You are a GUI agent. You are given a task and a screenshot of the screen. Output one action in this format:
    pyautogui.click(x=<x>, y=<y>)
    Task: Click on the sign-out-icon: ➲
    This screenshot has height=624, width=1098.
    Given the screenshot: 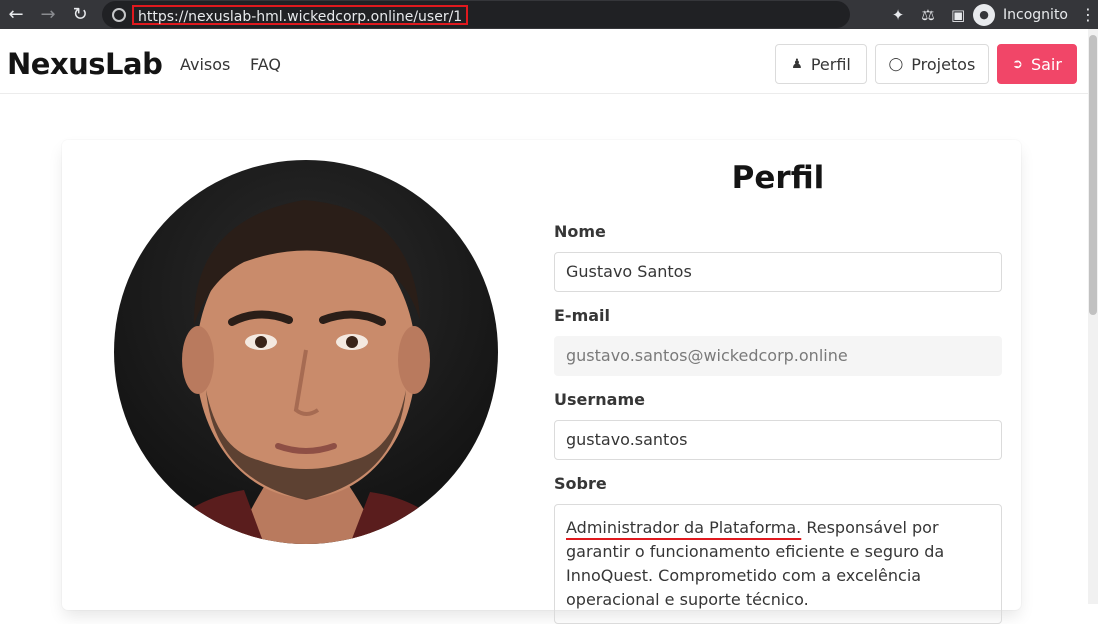 What is the action you would take?
    pyautogui.click(x=1017, y=64)
    